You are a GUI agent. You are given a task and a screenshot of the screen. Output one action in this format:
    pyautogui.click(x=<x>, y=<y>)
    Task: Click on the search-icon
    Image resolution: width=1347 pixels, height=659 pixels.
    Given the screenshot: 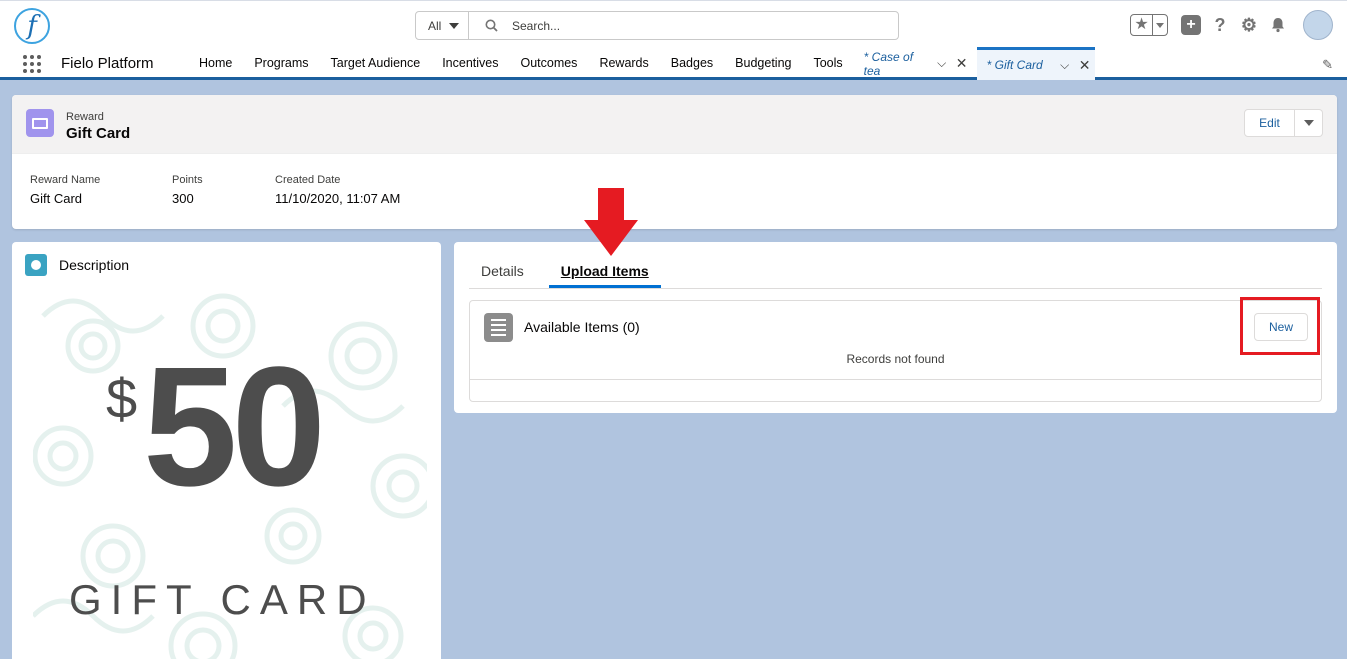 What is the action you would take?
    pyautogui.click(x=491, y=25)
    